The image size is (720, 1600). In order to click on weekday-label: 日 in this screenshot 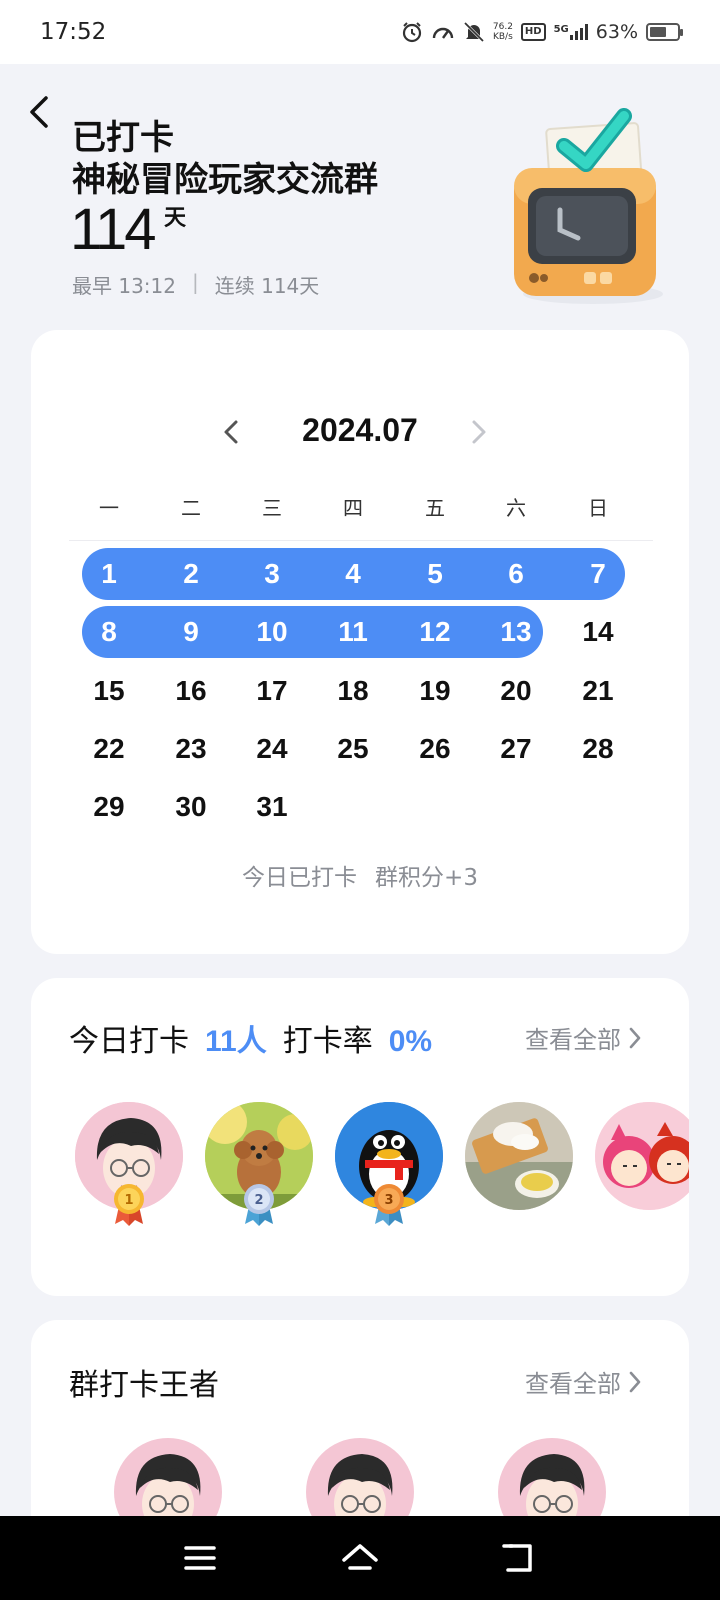, I will do `click(598, 508)`.